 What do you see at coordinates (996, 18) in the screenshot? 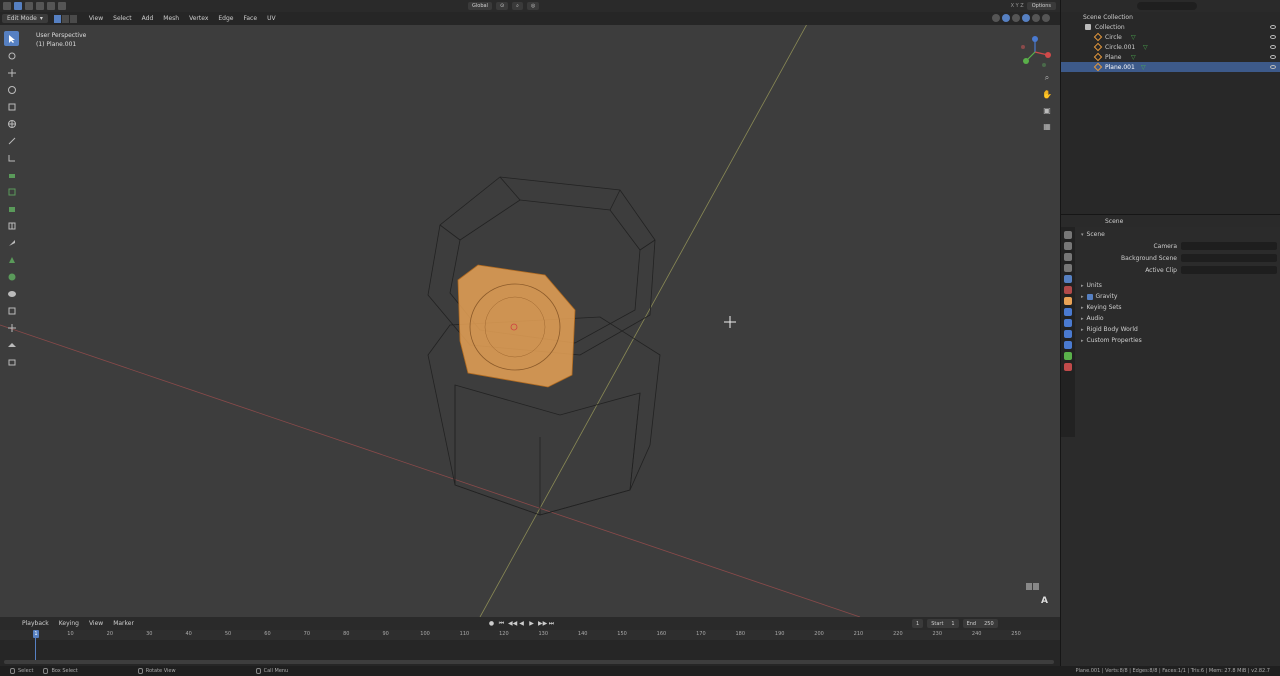
I see `overlay-icon` at bounding box center [996, 18].